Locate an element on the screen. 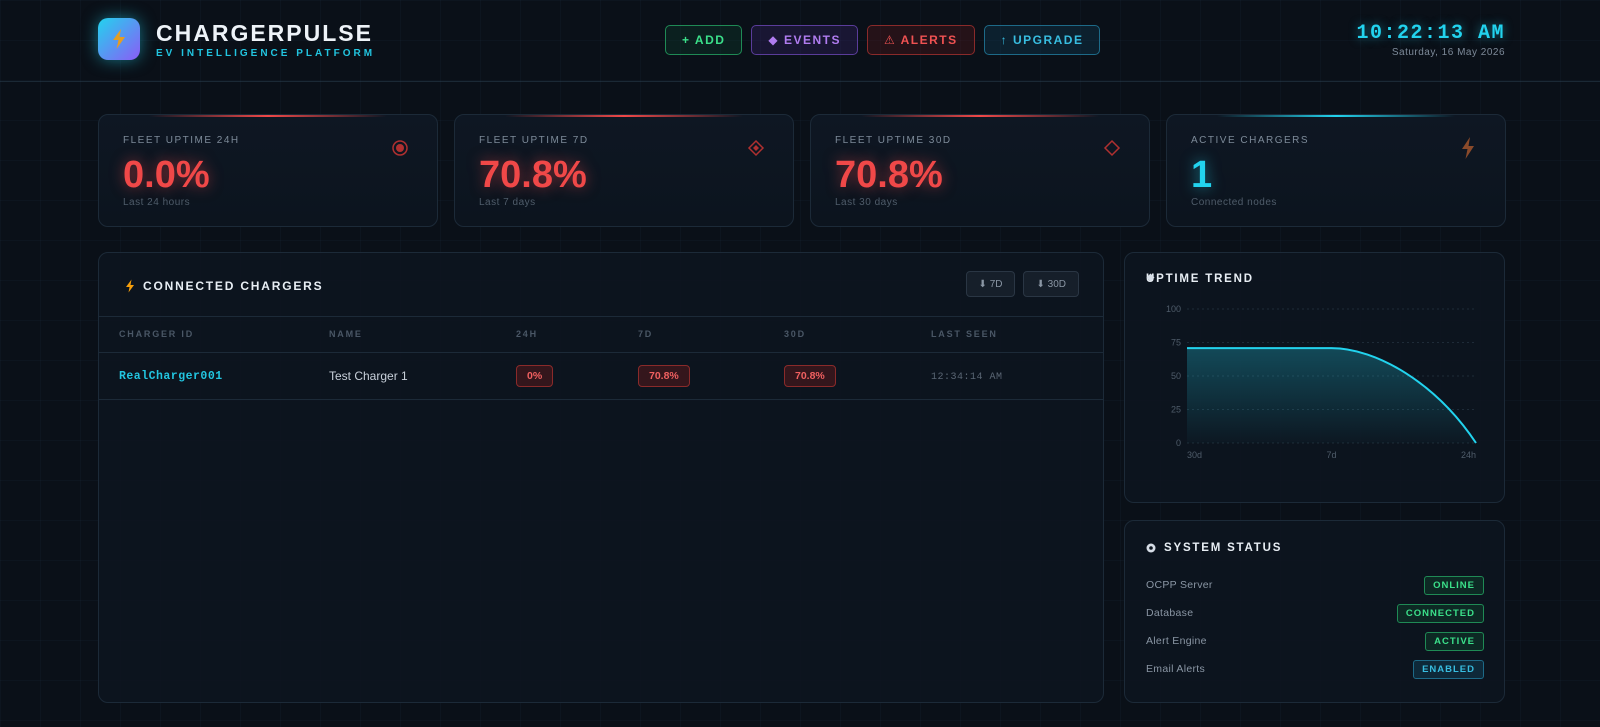  uptime-trend-chart: 0 25 50 75 100 30d 7d 24h is located at coordinates (1321, 382).